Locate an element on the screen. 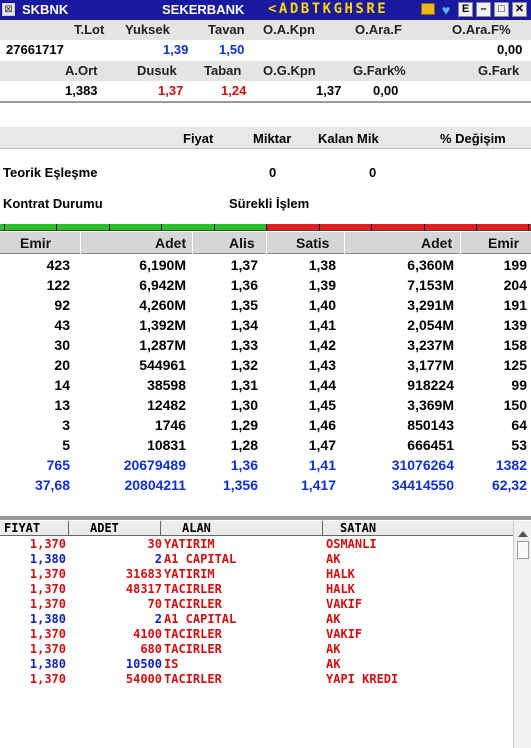 This screenshot has width=531, height=748. ob-emir-bid: 14 is located at coordinates (62, 385).